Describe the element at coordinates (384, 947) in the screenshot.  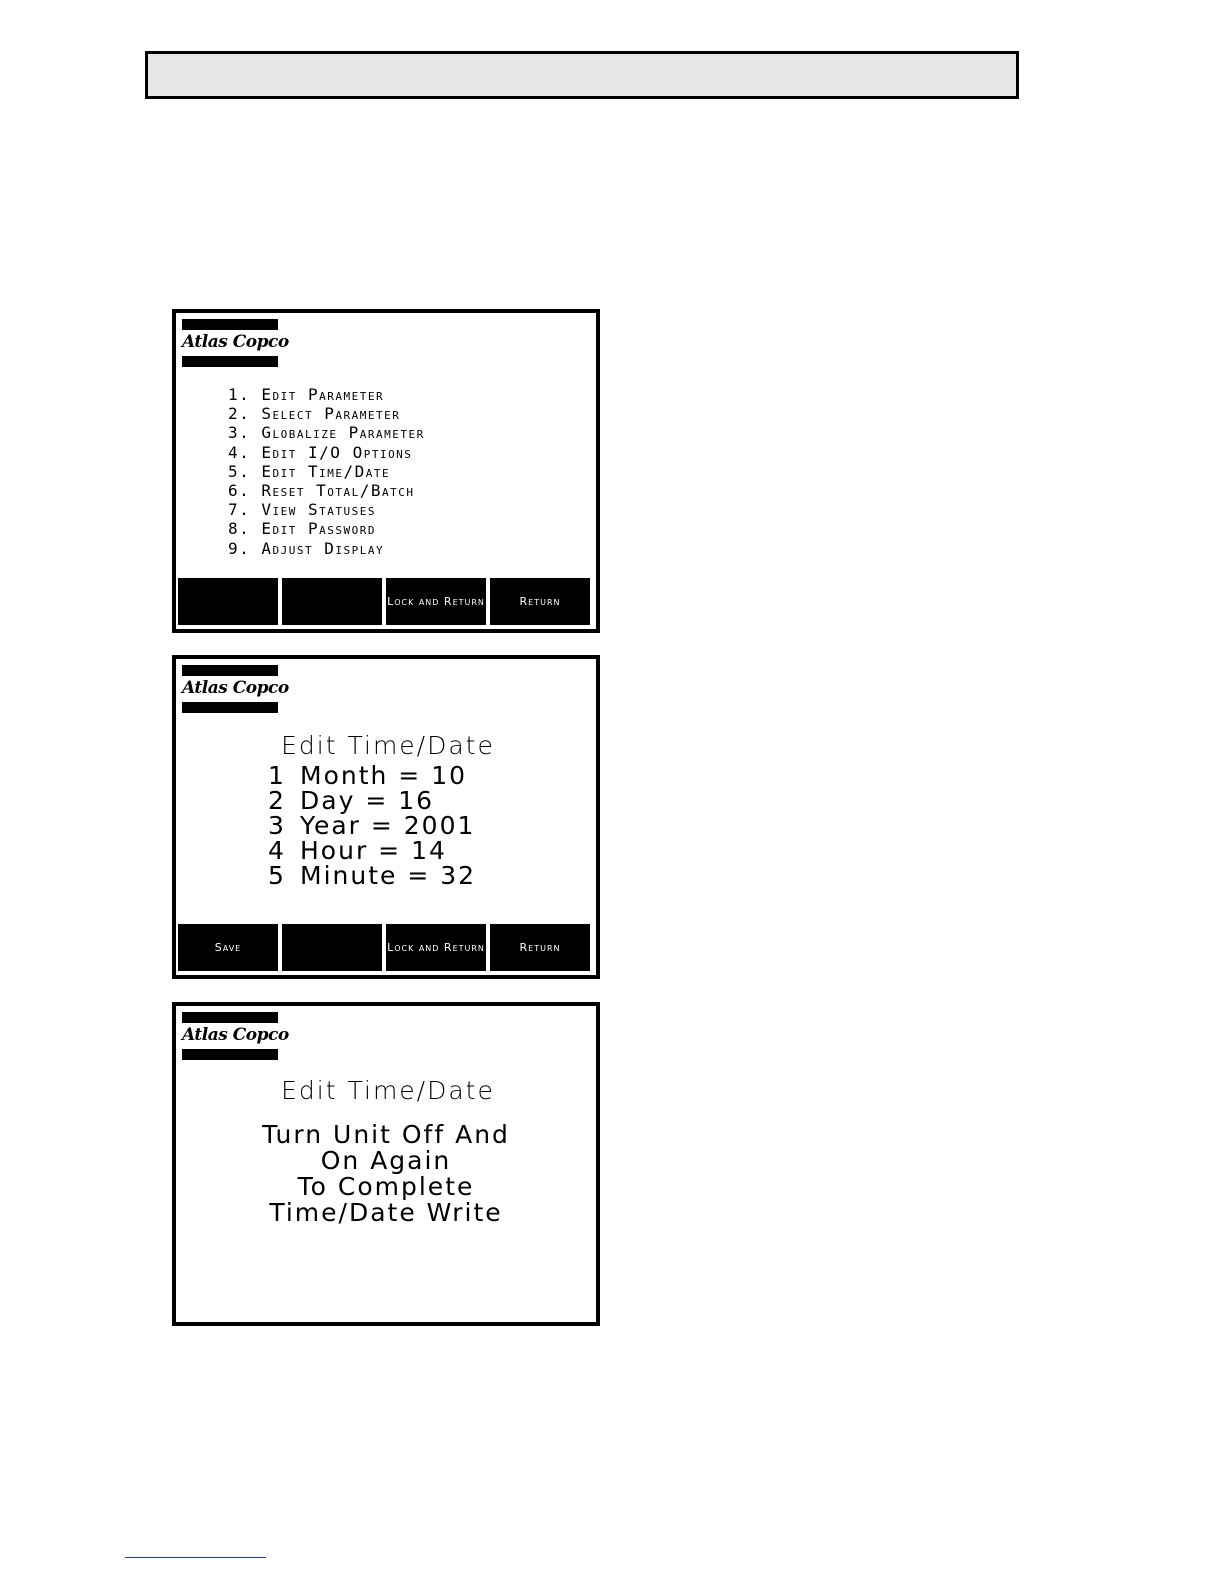
I see `softkey-bar: Save Lock and Return Return` at that location.